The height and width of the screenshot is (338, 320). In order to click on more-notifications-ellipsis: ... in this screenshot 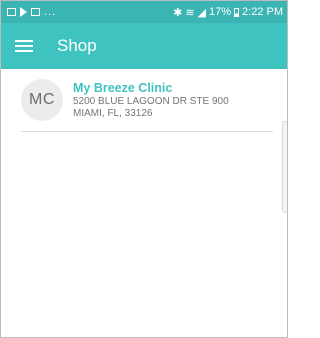, I will do `click(50, 12)`.